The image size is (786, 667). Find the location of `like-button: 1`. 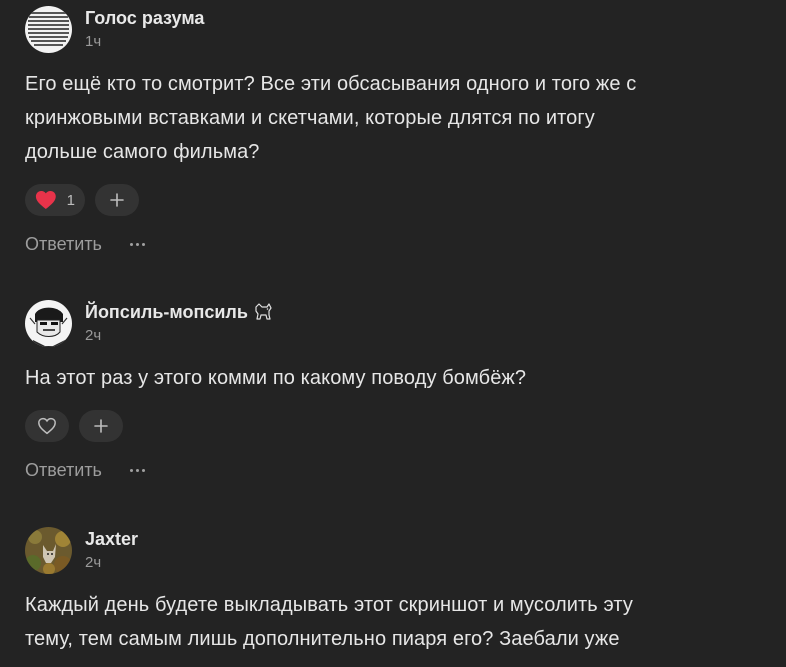

like-button: 1 is located at coordinates (55, 200).